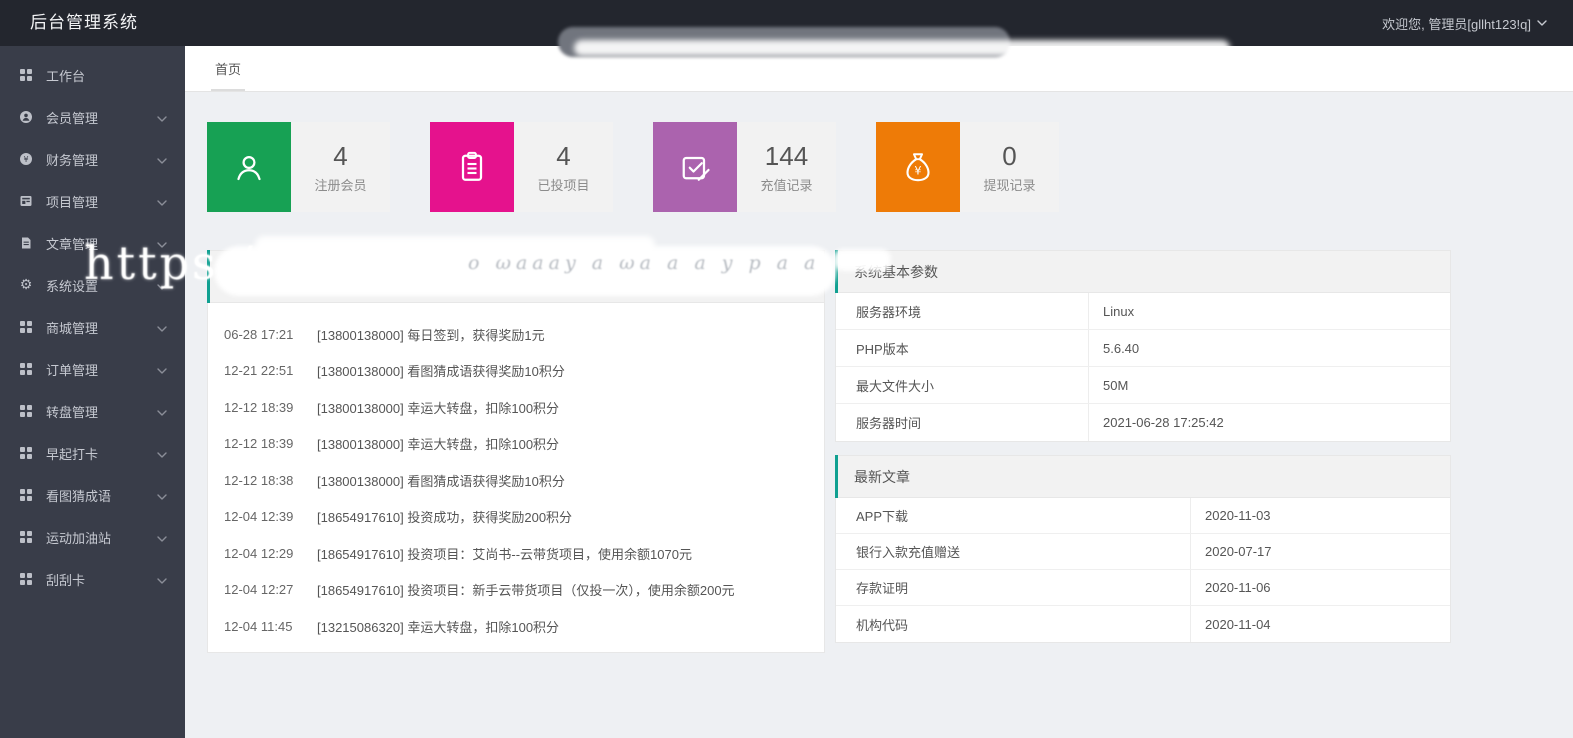 The height and width of the screenshot is (738, 1573). Describe the element at coordinates (259, 517) in the screenshot. I see `log-time: 12-04 12:39` at that location.